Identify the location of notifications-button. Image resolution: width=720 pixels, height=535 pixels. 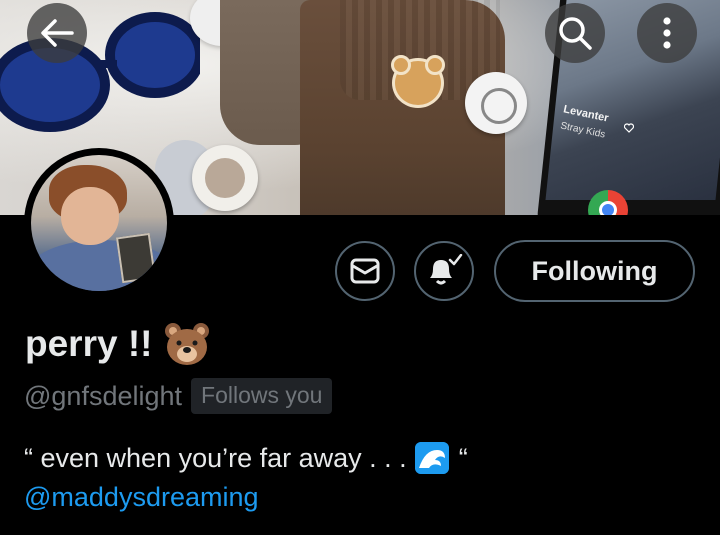
(444, 271).